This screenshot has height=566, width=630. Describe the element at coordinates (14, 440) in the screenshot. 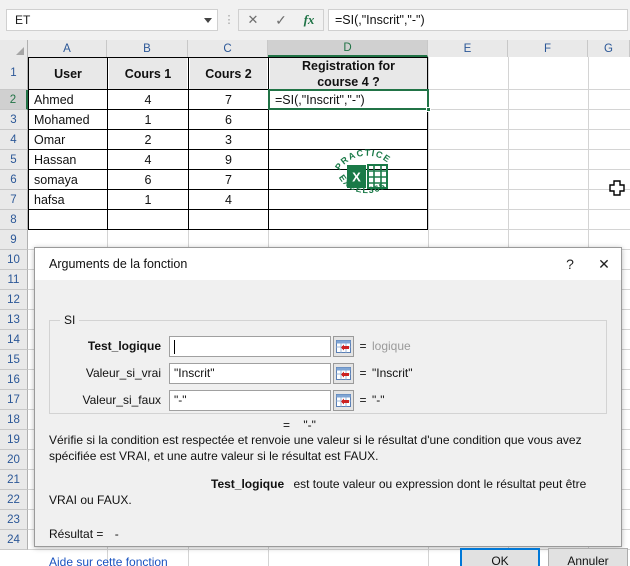

I see `row-header-19: 19` at that location.